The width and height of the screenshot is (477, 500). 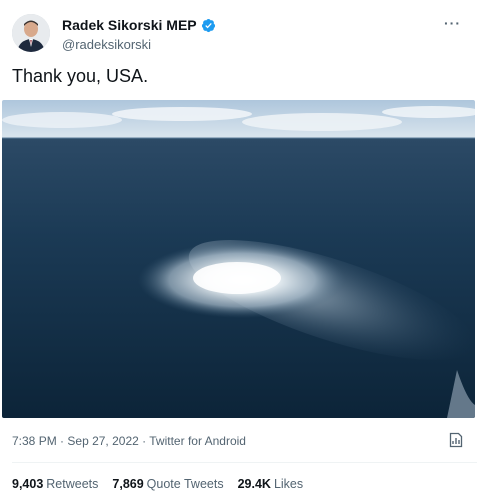 I want to click on retweets-stat: 9,403 Retweets, so click(x=55, y=484).